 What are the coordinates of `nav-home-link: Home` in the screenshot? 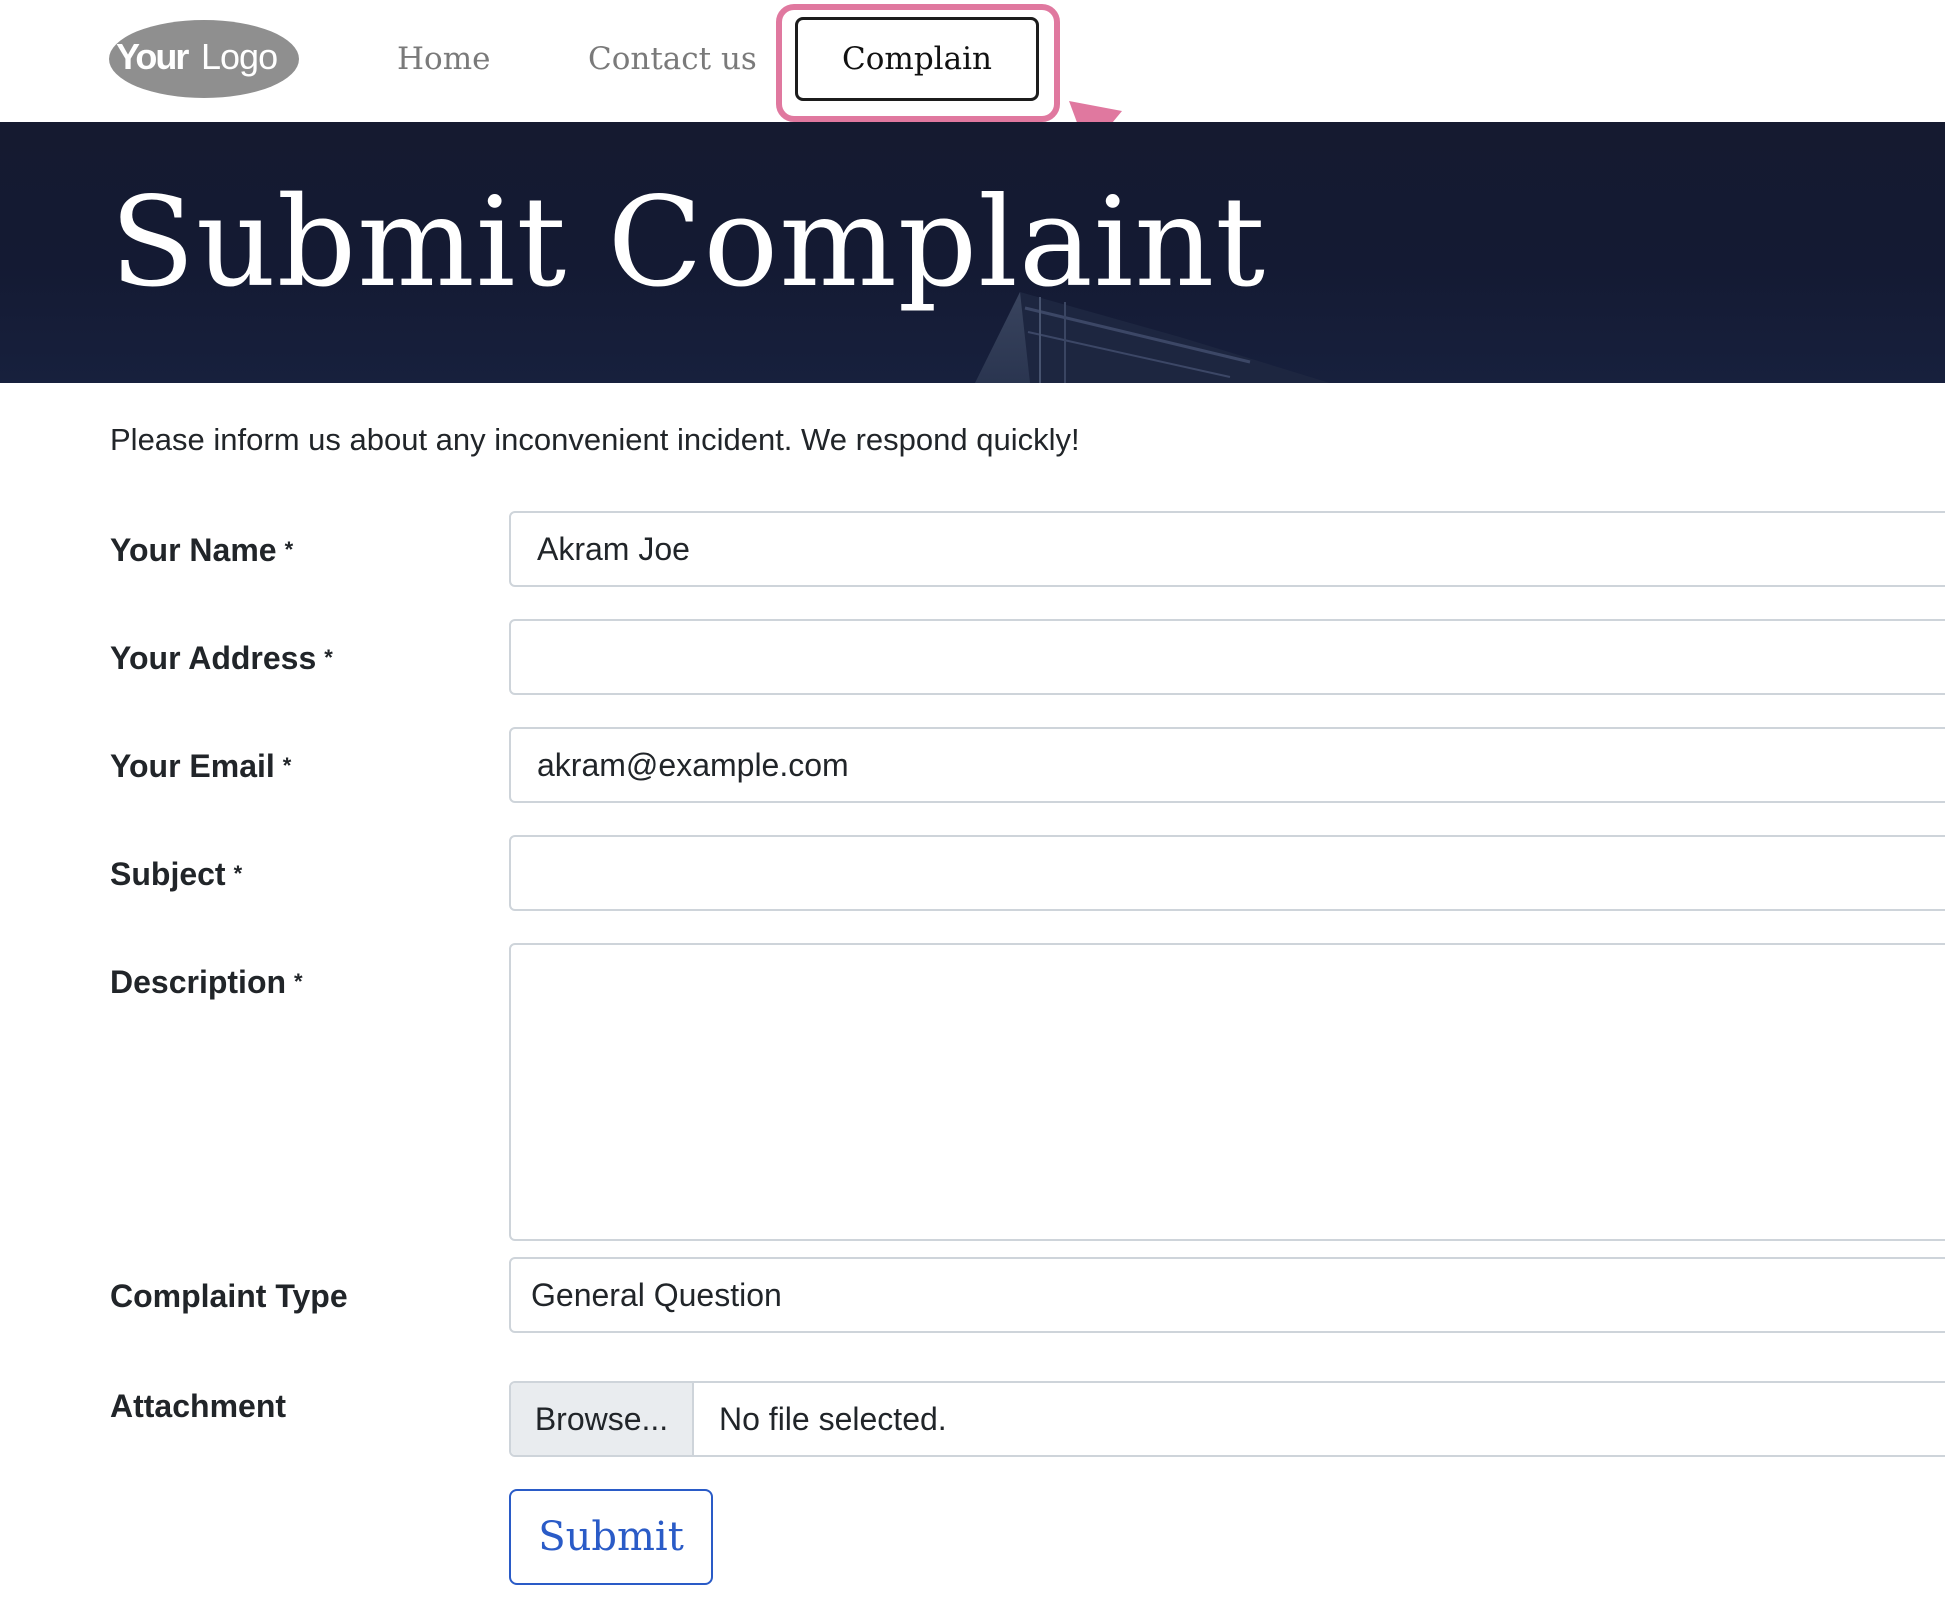 It's located at (443, 59).